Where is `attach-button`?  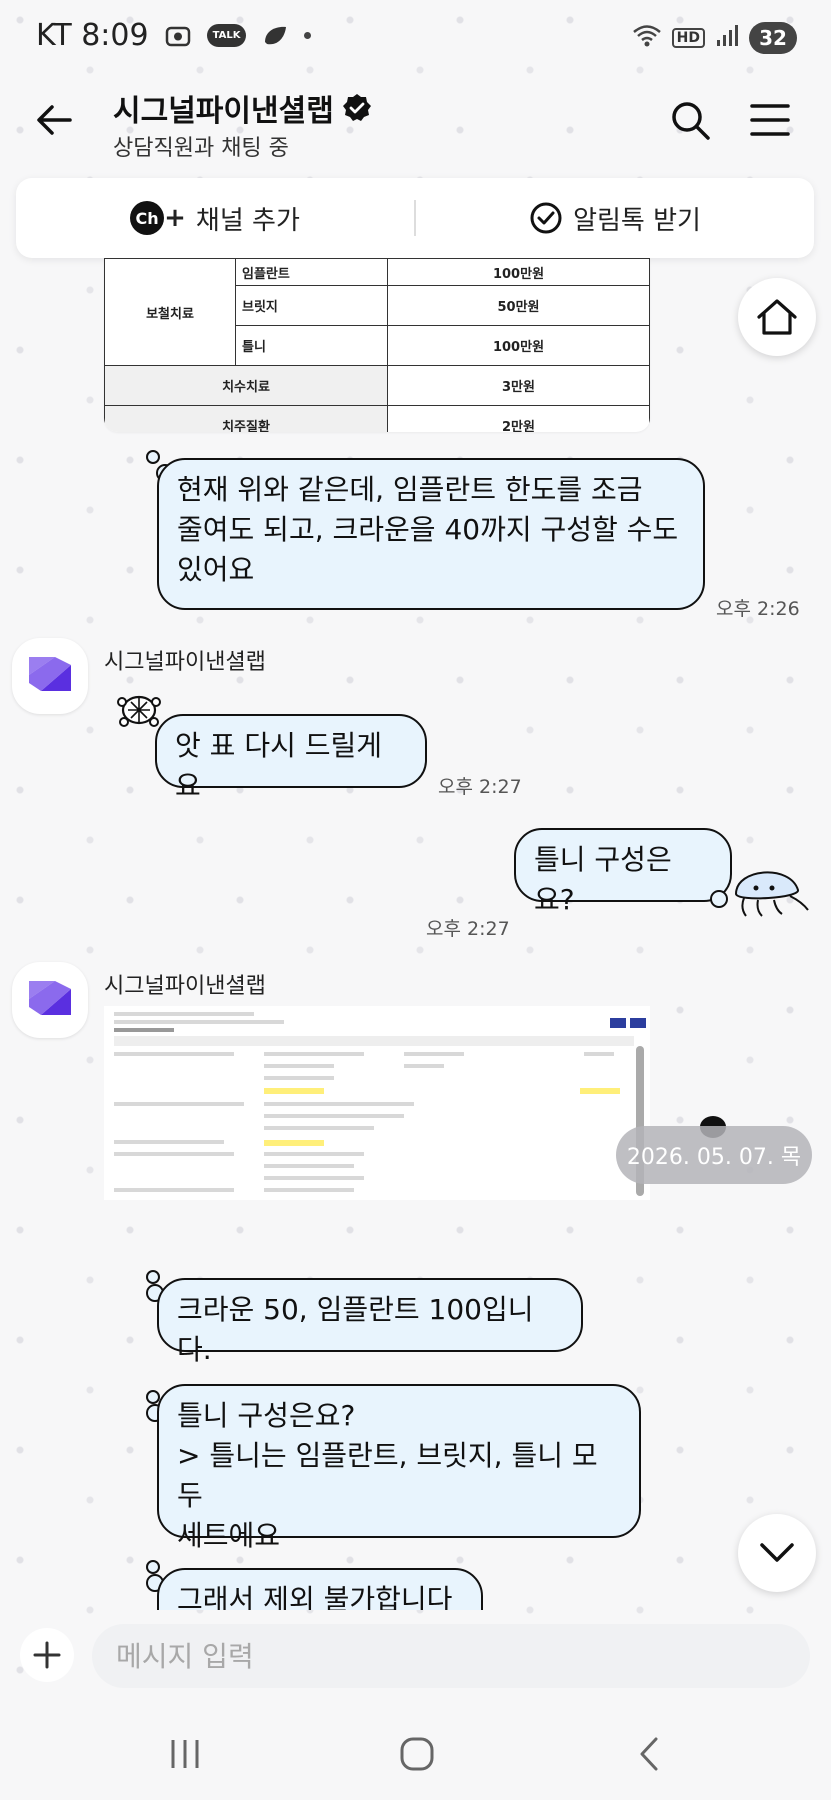 attach-button is located at coordinates (47, 1655).